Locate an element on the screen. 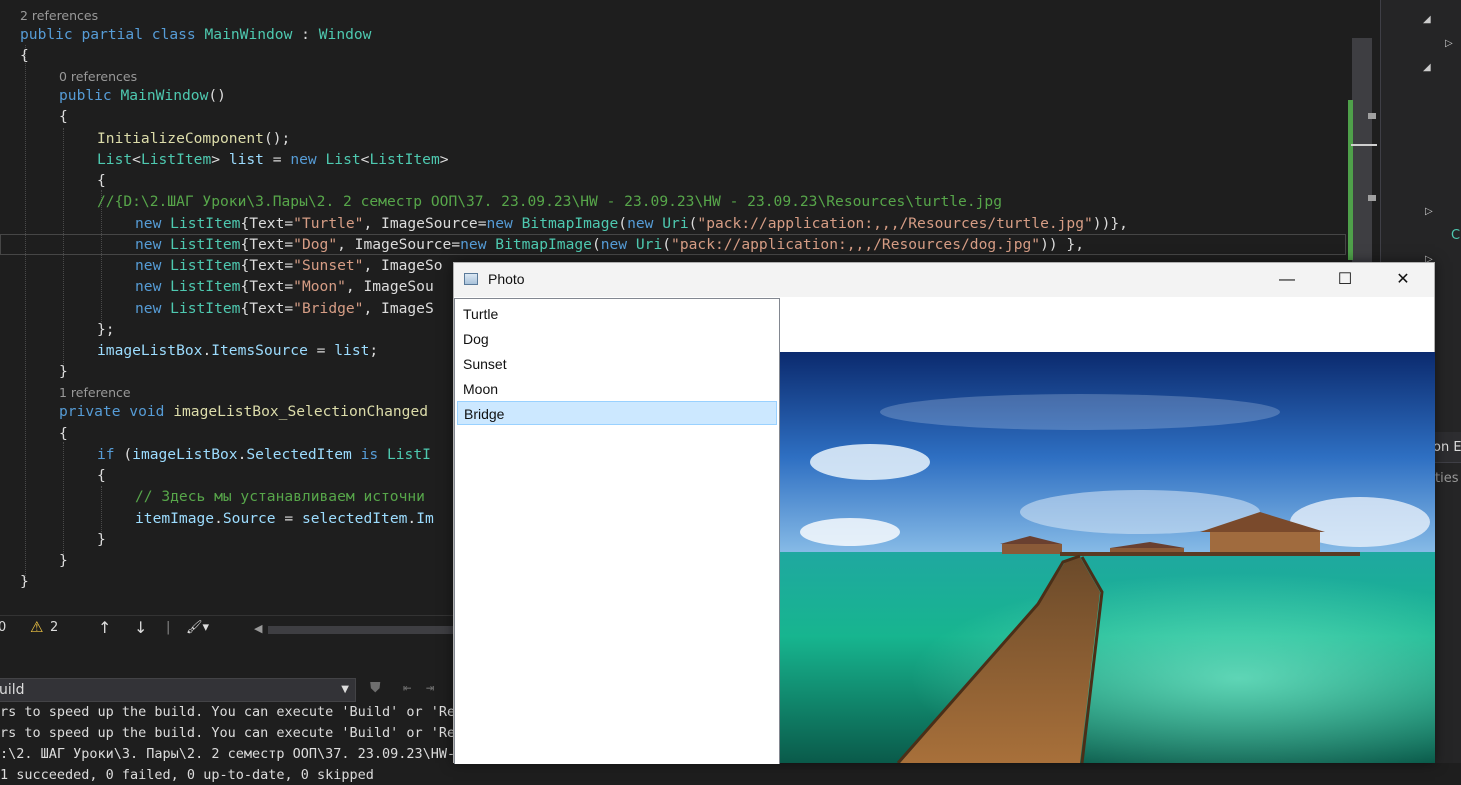  next-message-icon: ⇥ is located at coordinates (430, 688).